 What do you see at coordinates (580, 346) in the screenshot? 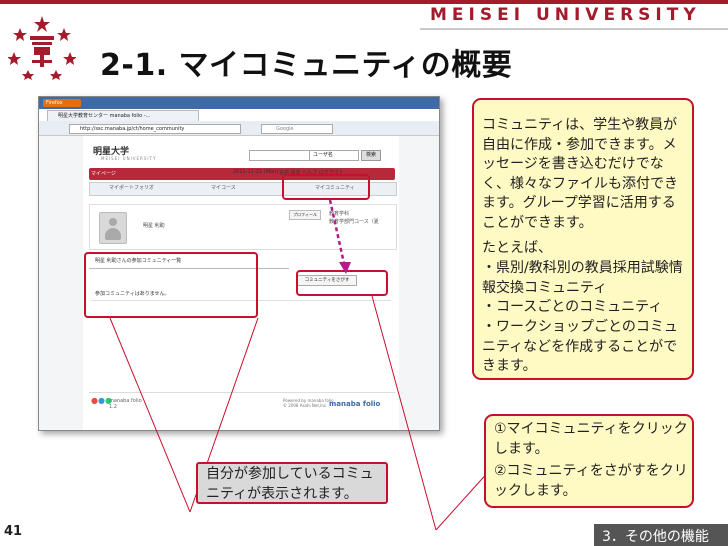
I see `callout-list-item: ・ワークショップごとのコミュニティなどを作成することができます。` at bounding box center [580, 346].